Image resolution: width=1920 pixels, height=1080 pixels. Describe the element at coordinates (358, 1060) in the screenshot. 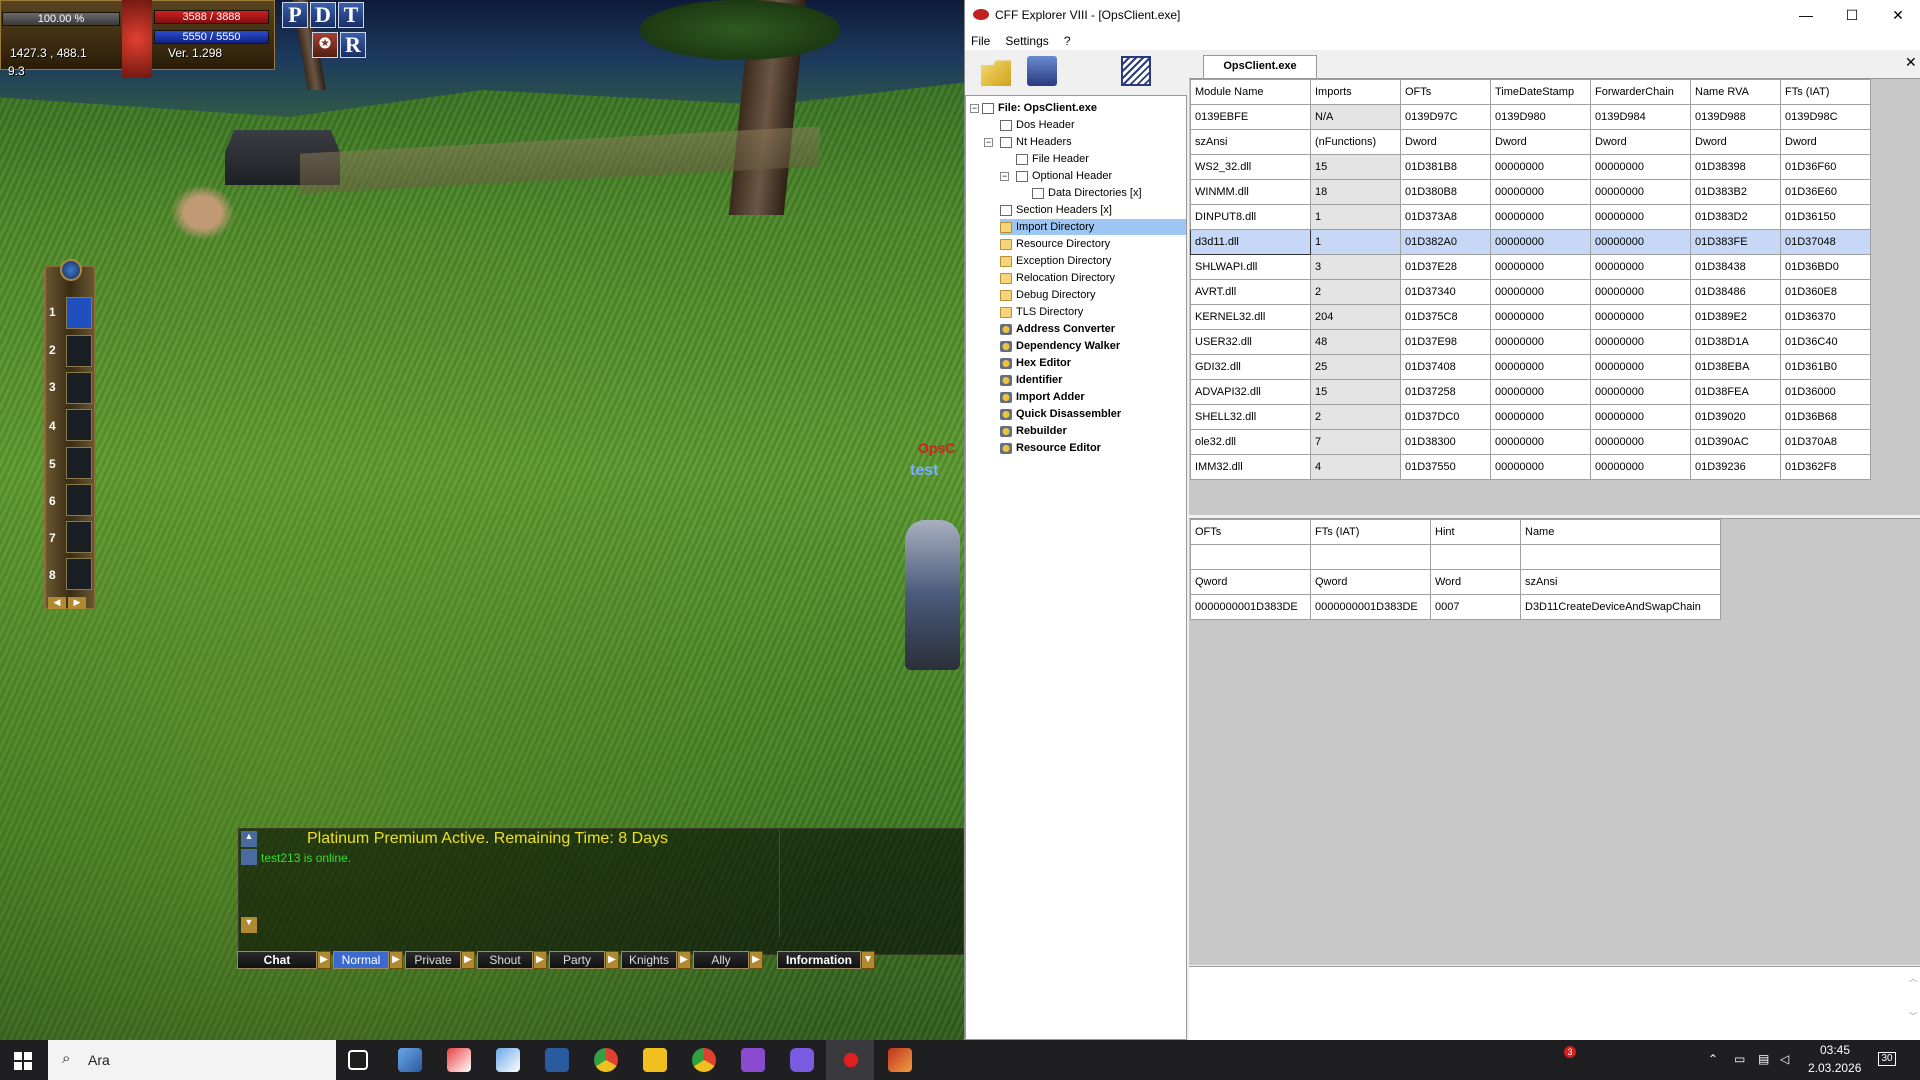

I see `task-view-icon` at that location.